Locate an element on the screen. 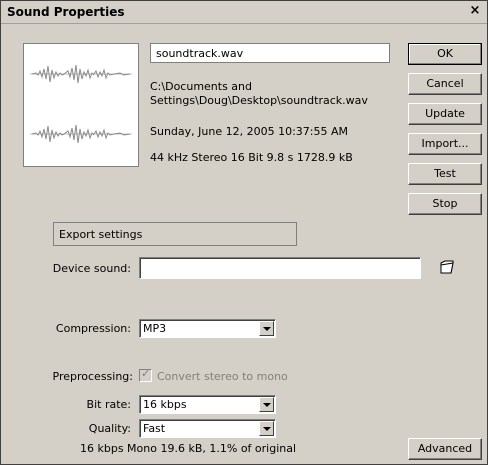  sound-name-field: soundtrack.wav is located at coordinates (270, 53).